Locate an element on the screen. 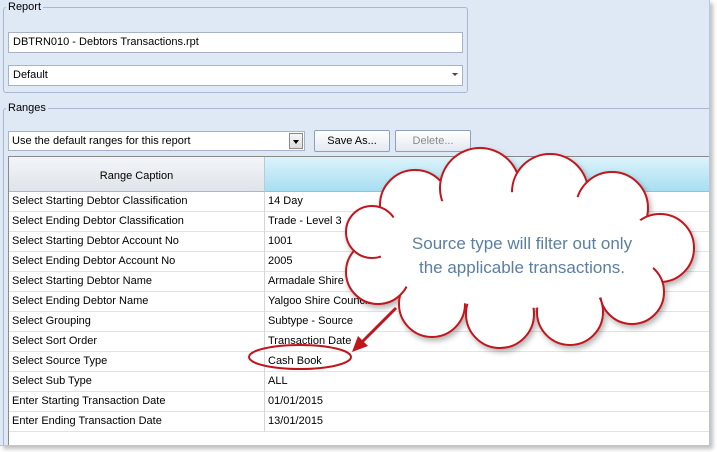 The height and width of the screenshot is (452, 717). report-name-field: DBTRN010 - Debtors Transactions.rpt is located at coordinates (235, 42).